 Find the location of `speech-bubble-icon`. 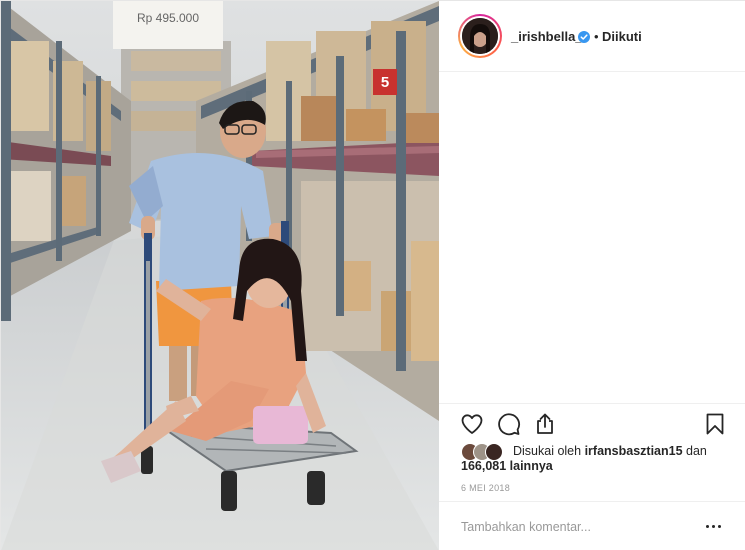

speech-bubble-icon is located at coordinates (509, 424).